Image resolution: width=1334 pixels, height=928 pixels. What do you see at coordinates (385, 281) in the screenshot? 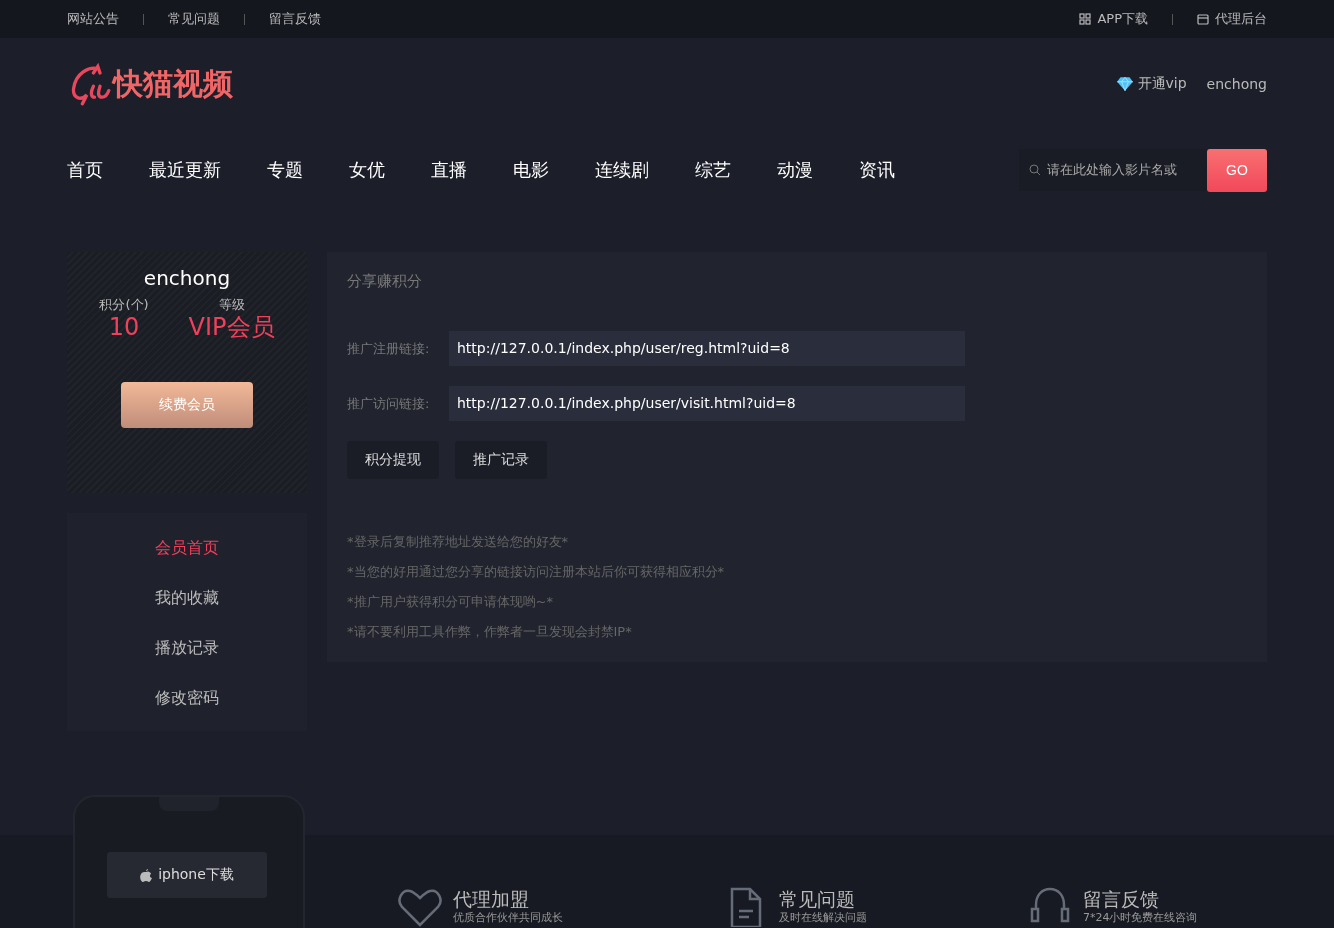
I see `panel-title: 分享赚积分` at bounding box center [385, 281].